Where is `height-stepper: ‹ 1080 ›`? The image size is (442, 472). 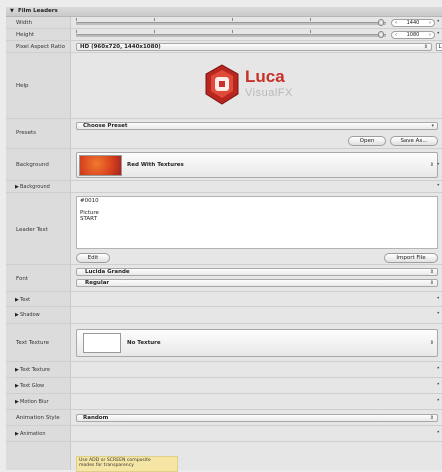 height-stepper: ‹ 1080 › is located at coordinates (413, 35).